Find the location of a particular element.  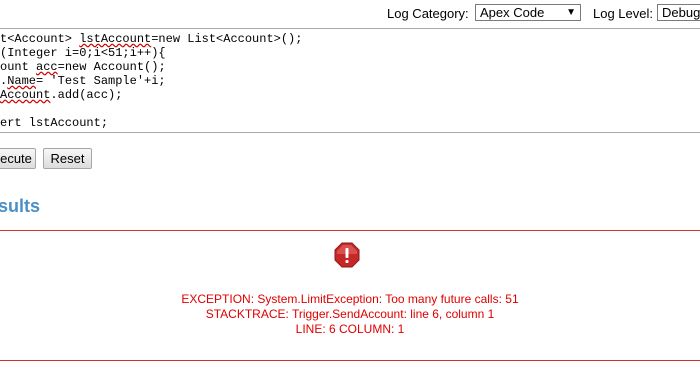

log-category-value: Apex Code is located at coordinates (512, 12).